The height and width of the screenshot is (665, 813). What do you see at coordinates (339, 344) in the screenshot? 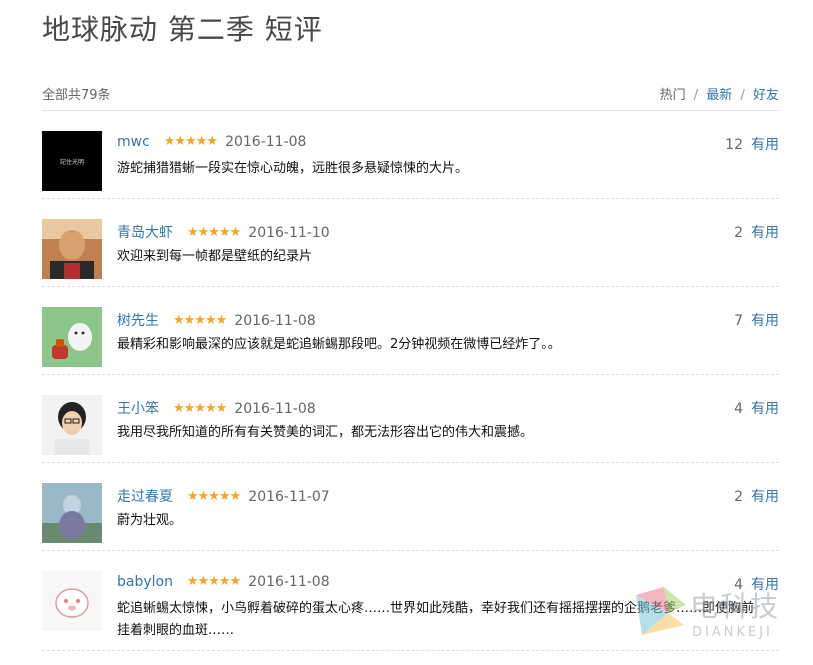
I see `review-text: 最精彩和影响最深的应该就是蛇追蜥蜴那段吧。2分钟视频在微博已经炸了。。` at bounding box center [339, 344].